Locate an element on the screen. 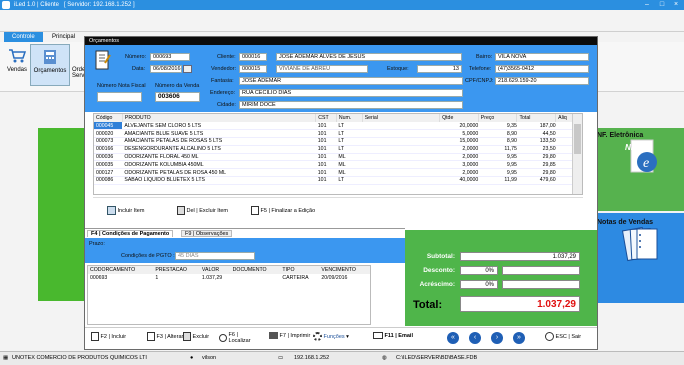  table-cell: 101 is located at coordinates (326, 141).